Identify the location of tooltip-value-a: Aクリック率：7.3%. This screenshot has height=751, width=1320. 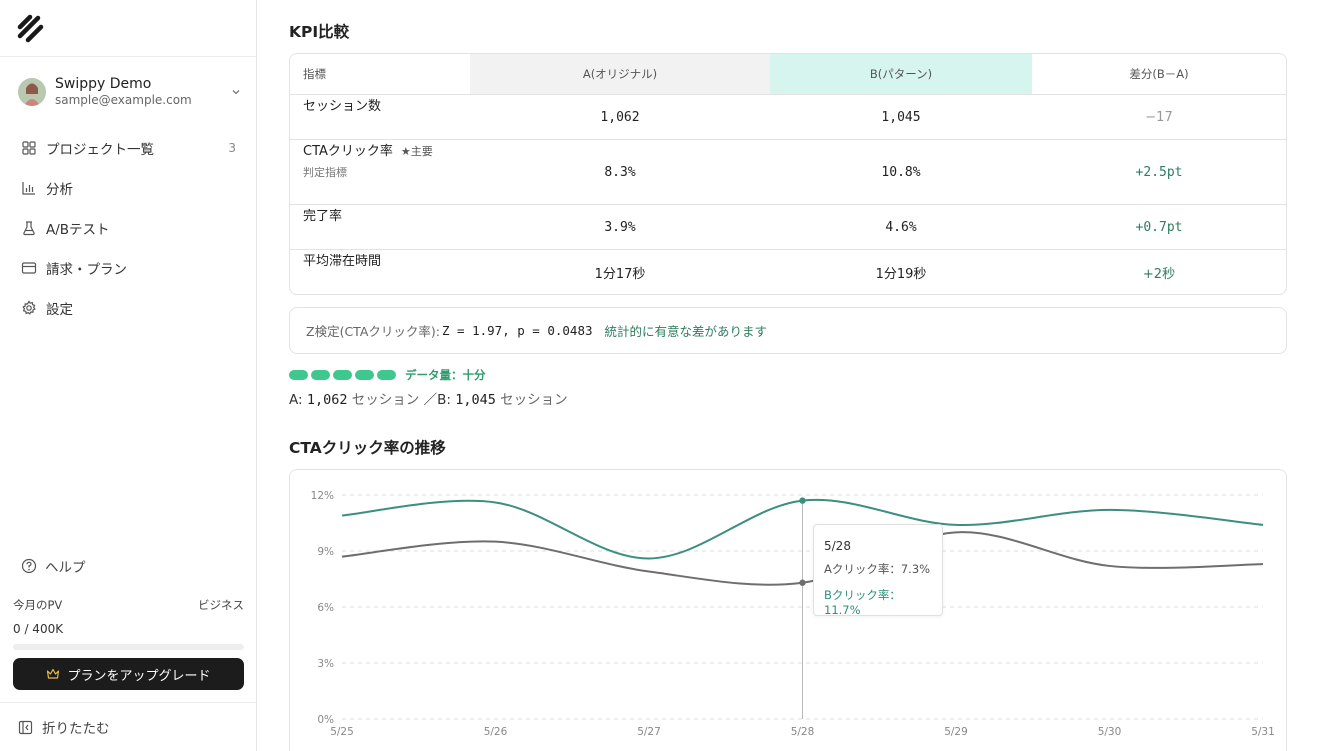
(877, 569).